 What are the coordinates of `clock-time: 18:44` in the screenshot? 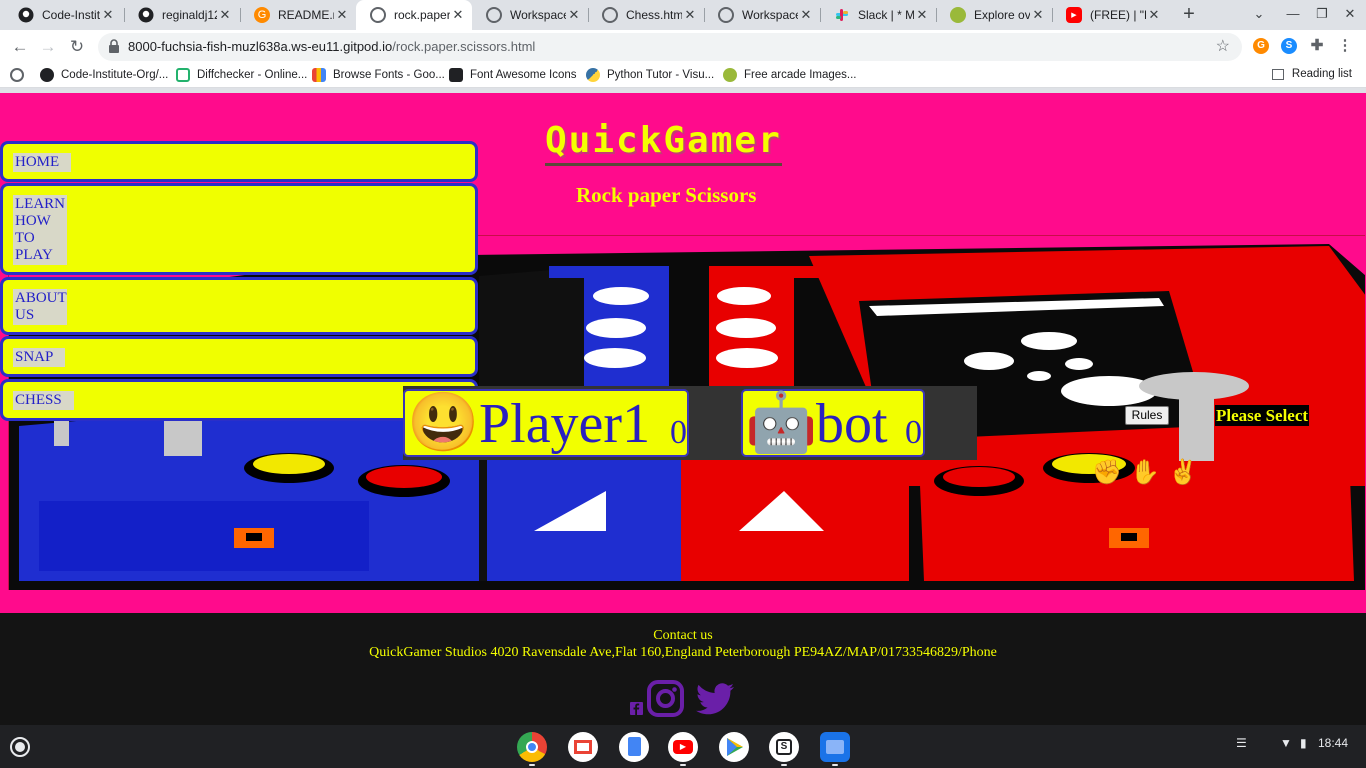 It's located at (1333, 743).